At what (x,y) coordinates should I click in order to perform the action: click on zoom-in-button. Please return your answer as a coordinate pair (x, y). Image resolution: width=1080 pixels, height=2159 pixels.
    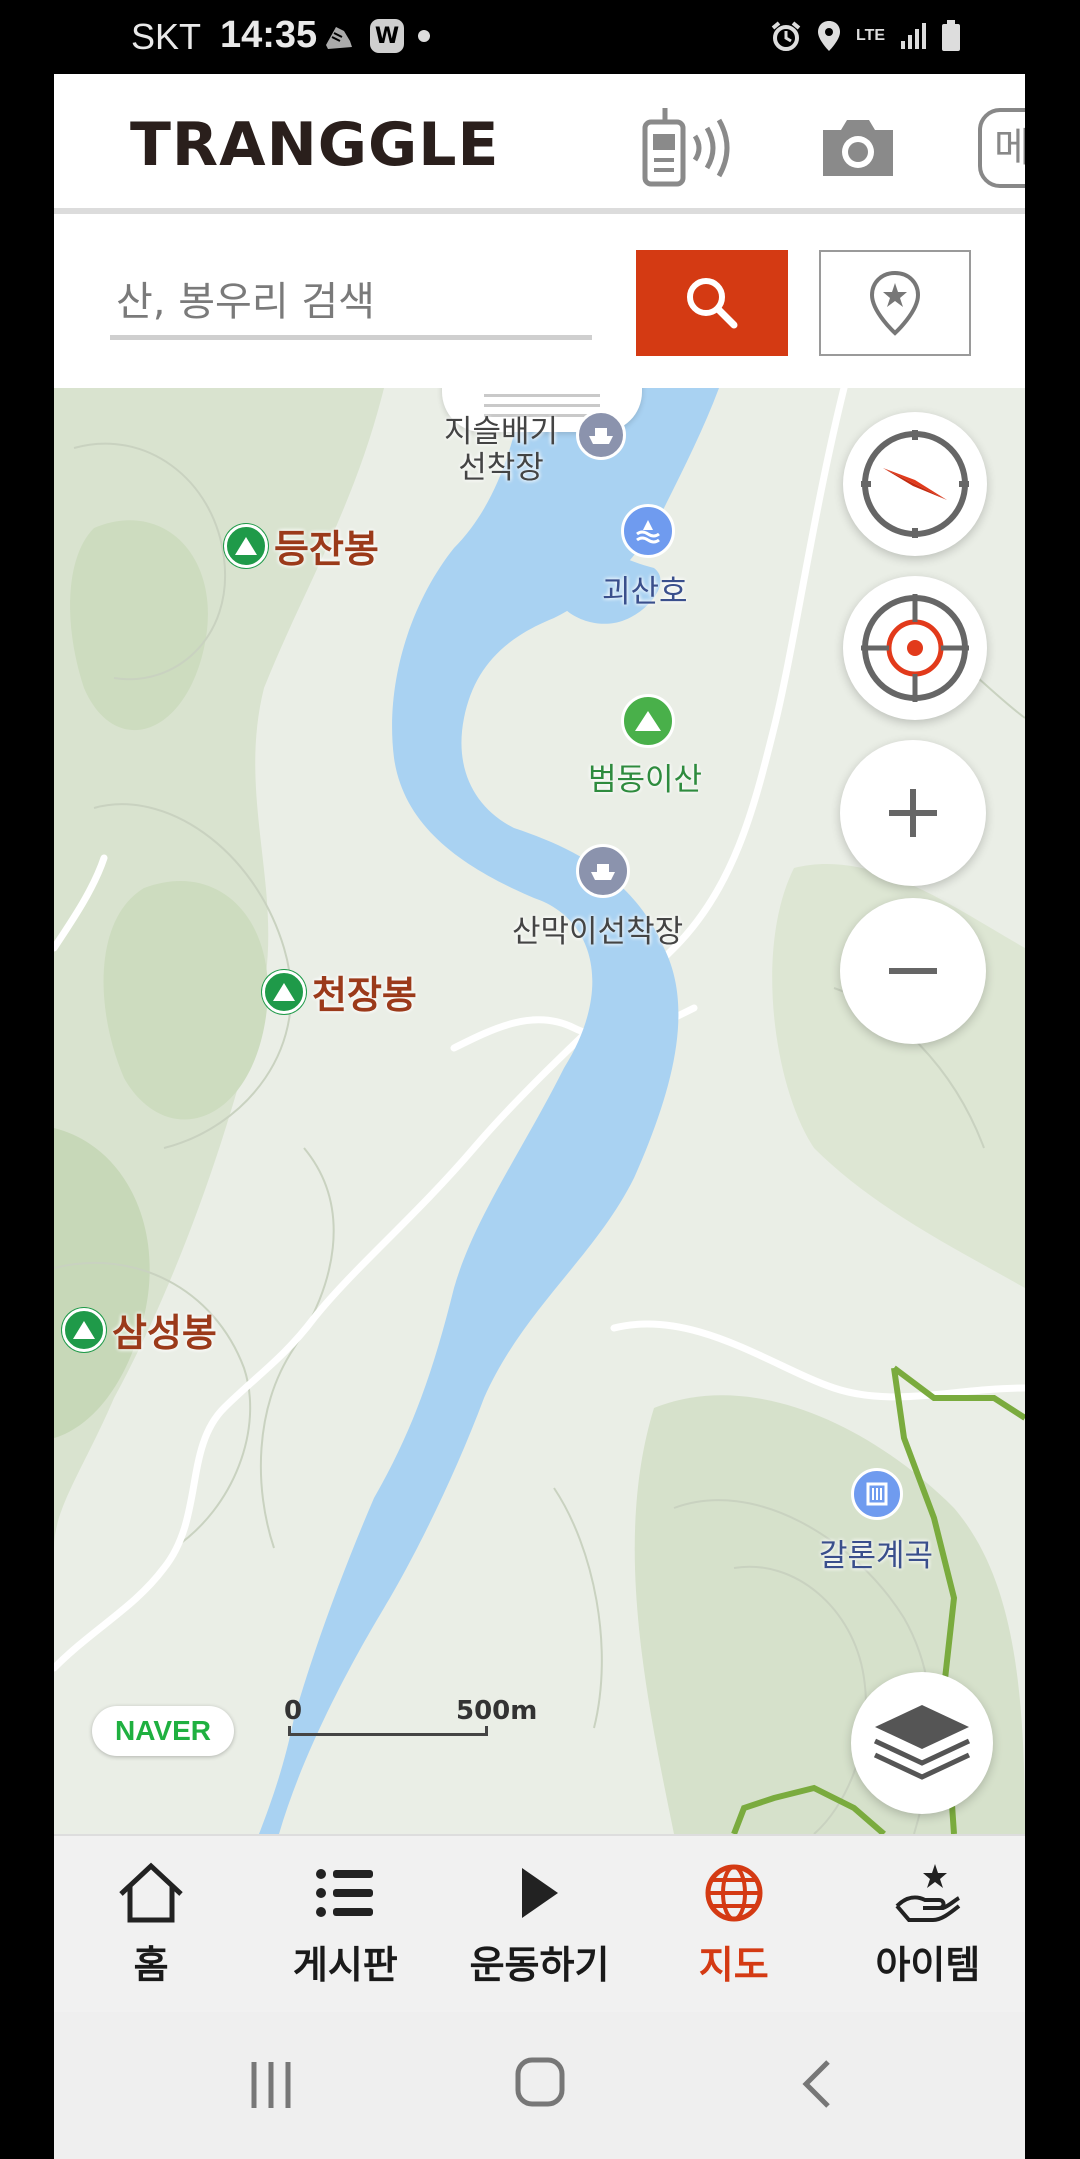
    Looking at the image, I should click on (913, 813).